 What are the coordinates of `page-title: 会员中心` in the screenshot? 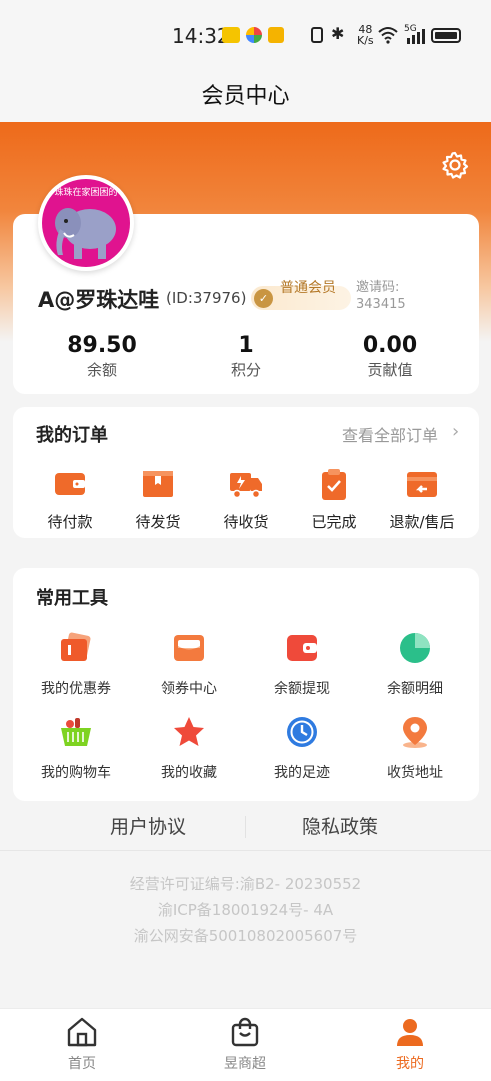 It's located at (245, 96).